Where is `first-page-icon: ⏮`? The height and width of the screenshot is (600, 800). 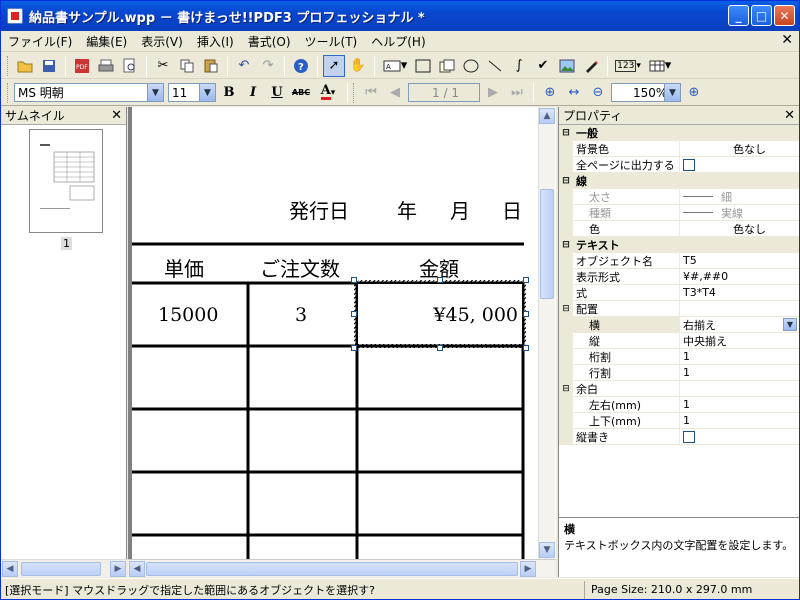
first-page-icon: ⏮ is located at coordinates (371, 93).